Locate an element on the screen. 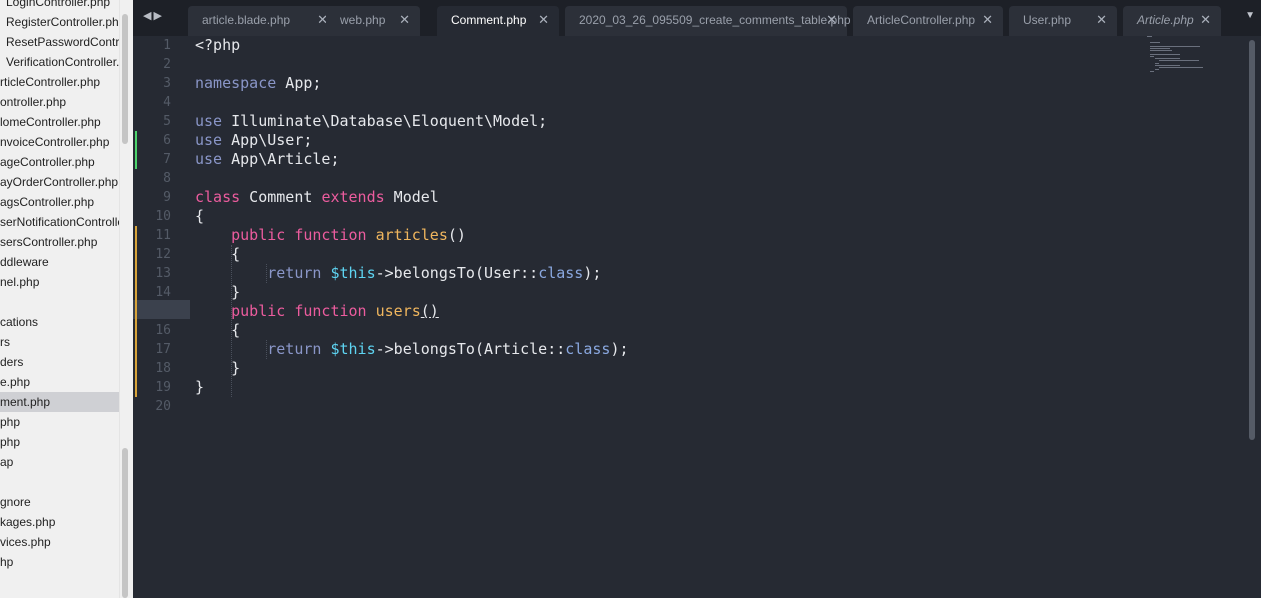 The image size is (1261, 598). line-number: 9 is located at coordinates (167, 197).